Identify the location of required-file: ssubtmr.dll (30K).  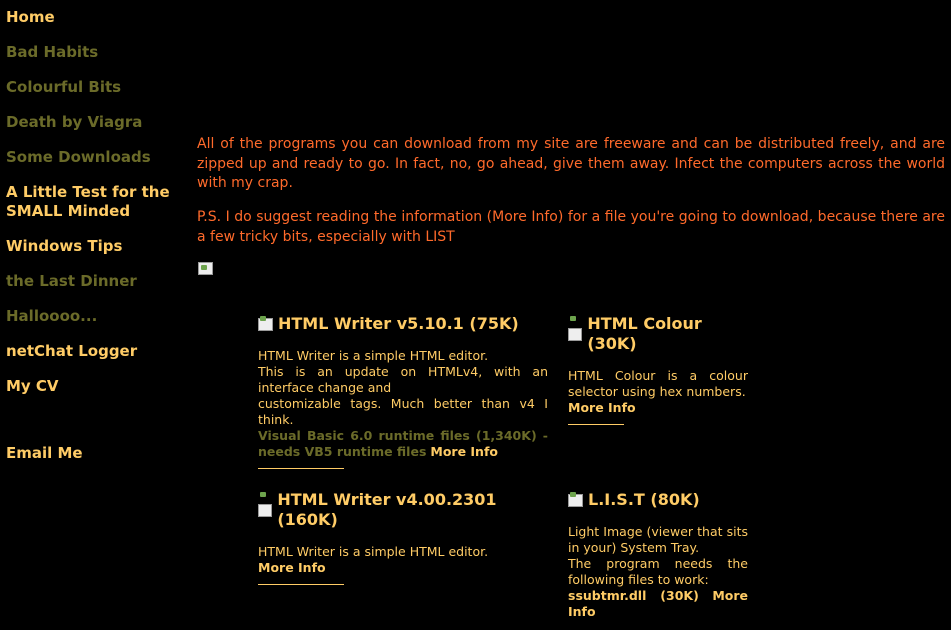
(633, 595).